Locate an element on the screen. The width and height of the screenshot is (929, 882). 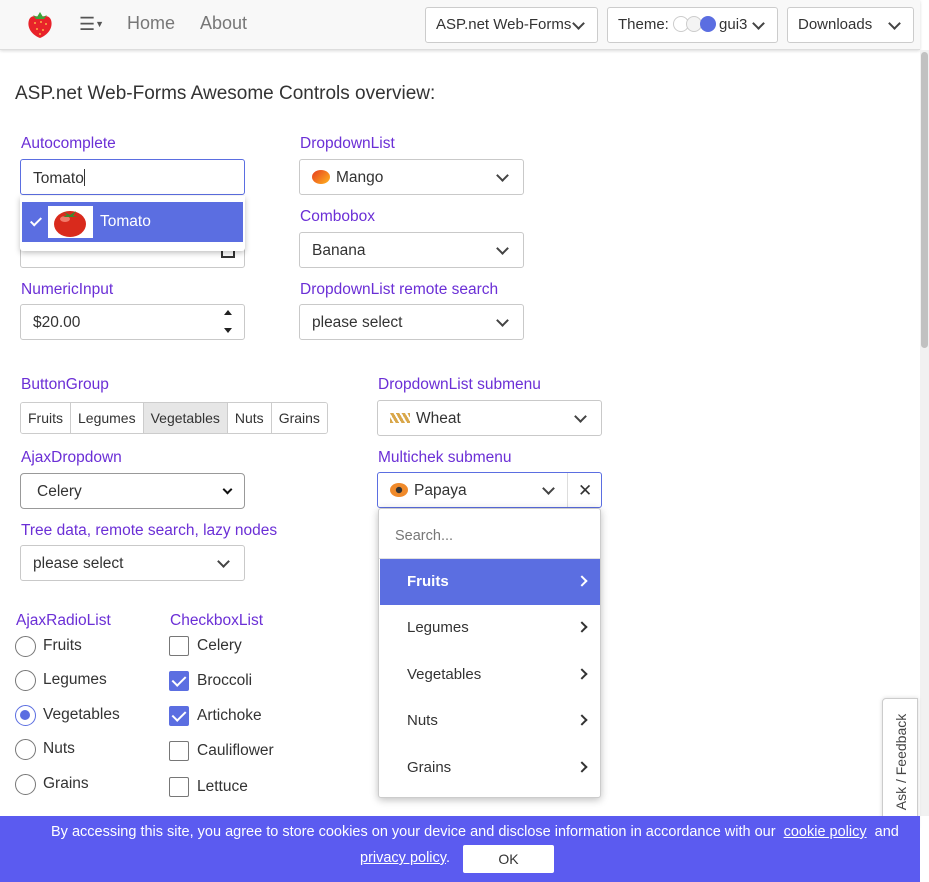
hamburger-menu-icon: ☰▼ is located at coordinates (91, 24).